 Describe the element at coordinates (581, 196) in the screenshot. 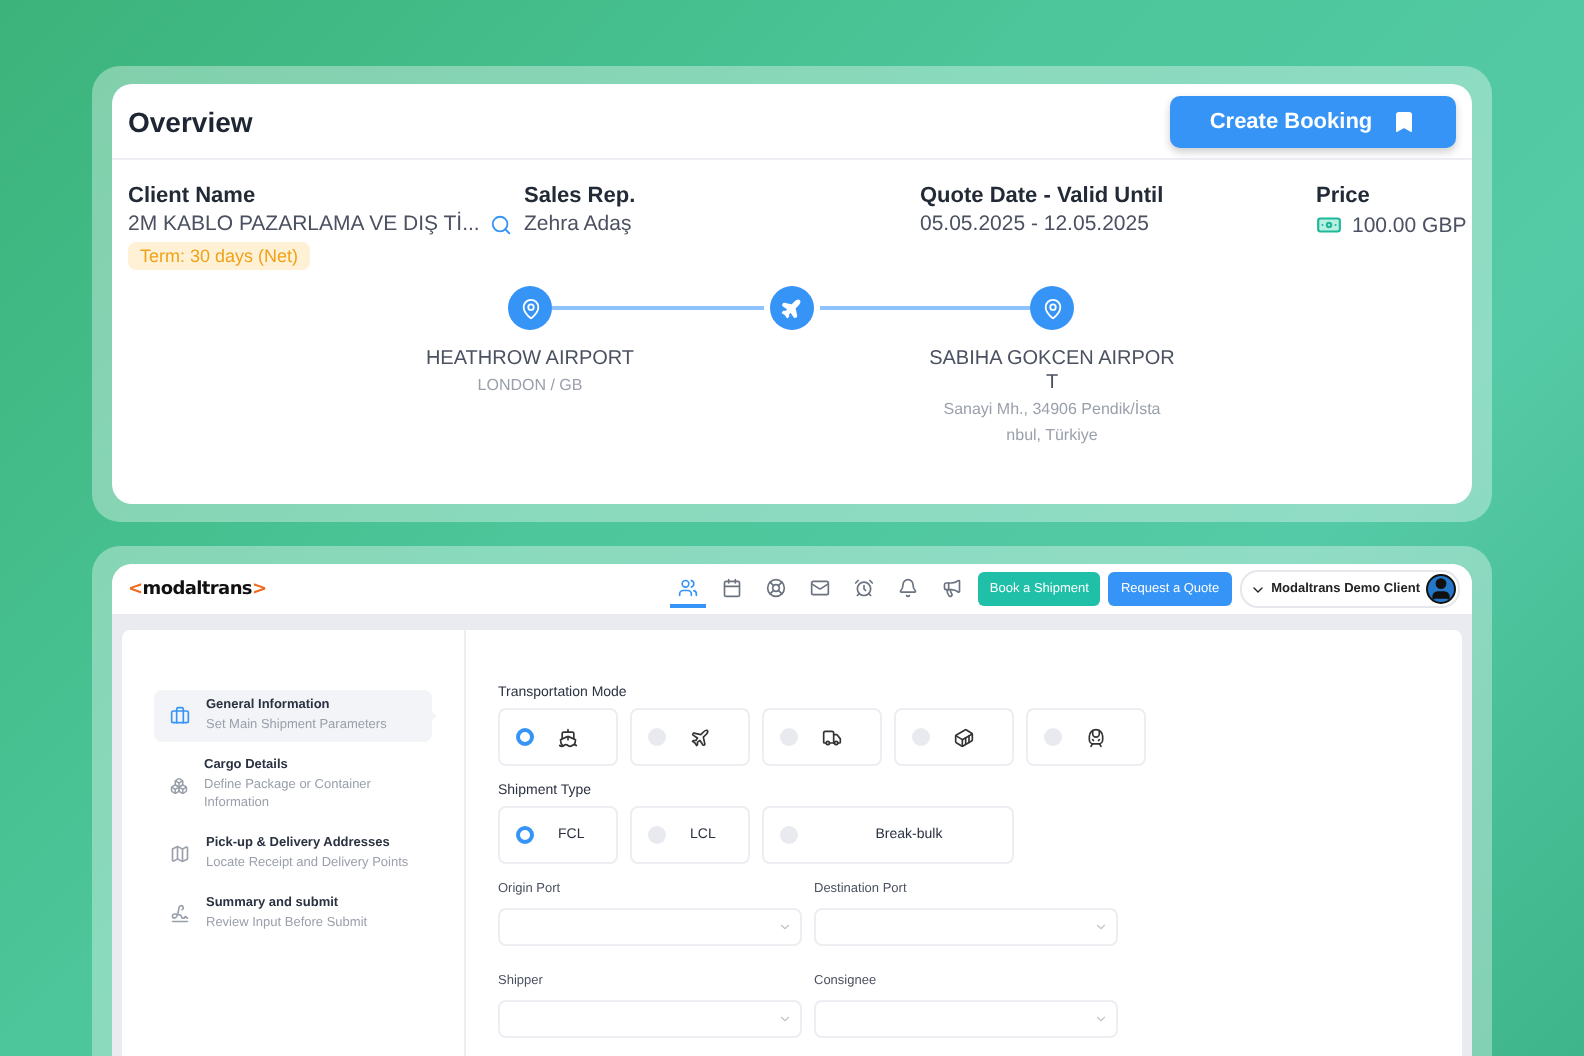

I see `field-label: Sales Rep.` at that location.